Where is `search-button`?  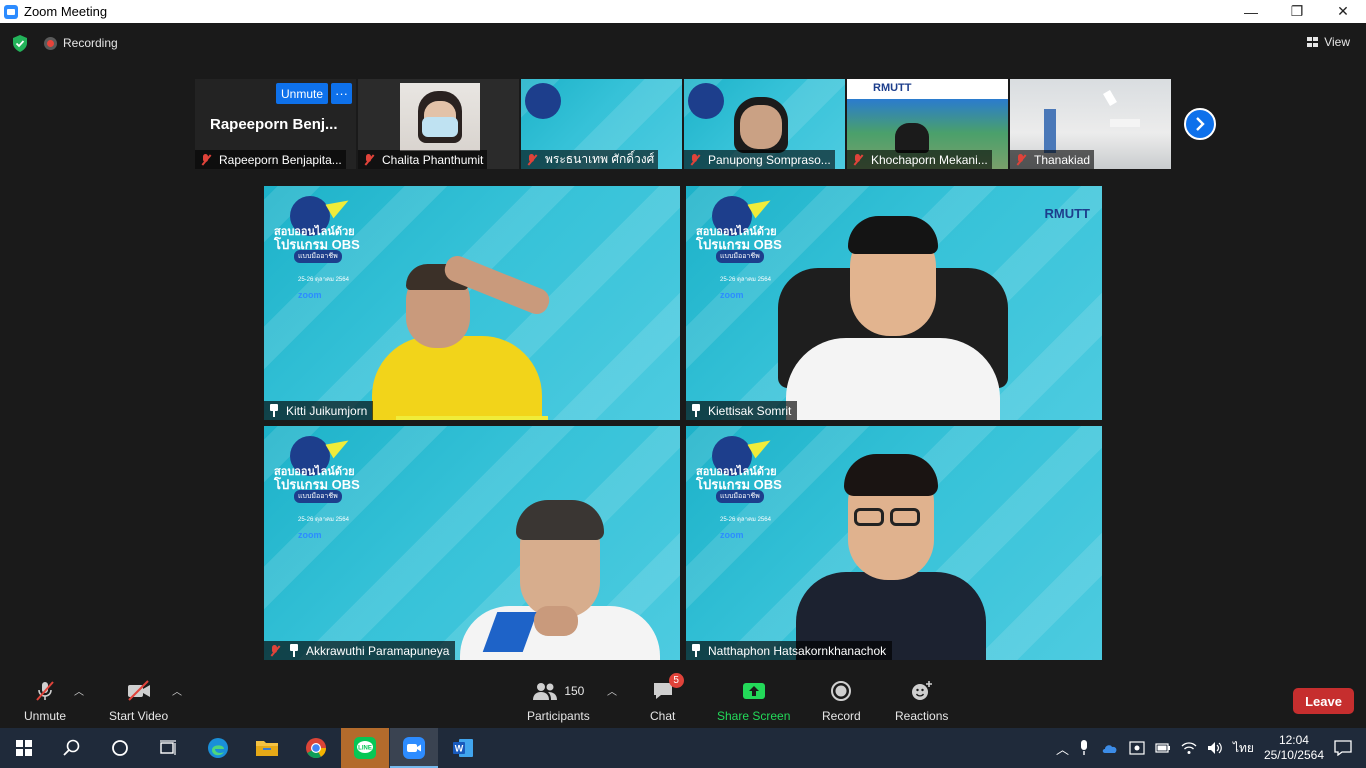
search-button is located at coordinates (72, 748).